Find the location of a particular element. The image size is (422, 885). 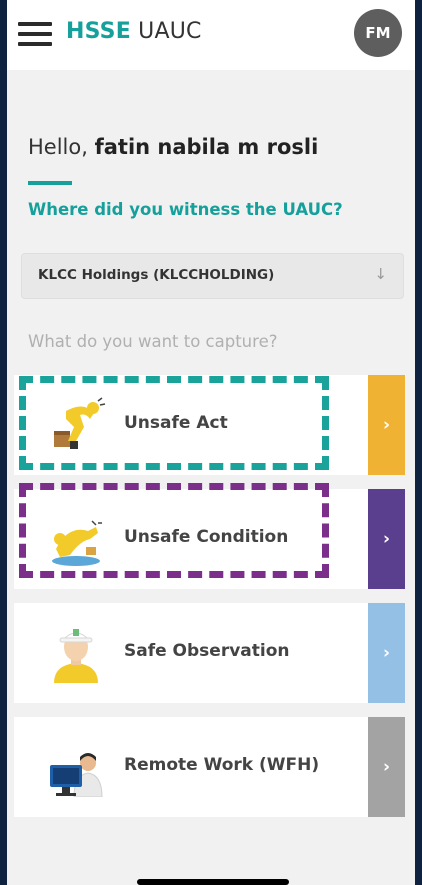

app-title-rest: UAUC is located at coordinates (166, 31).